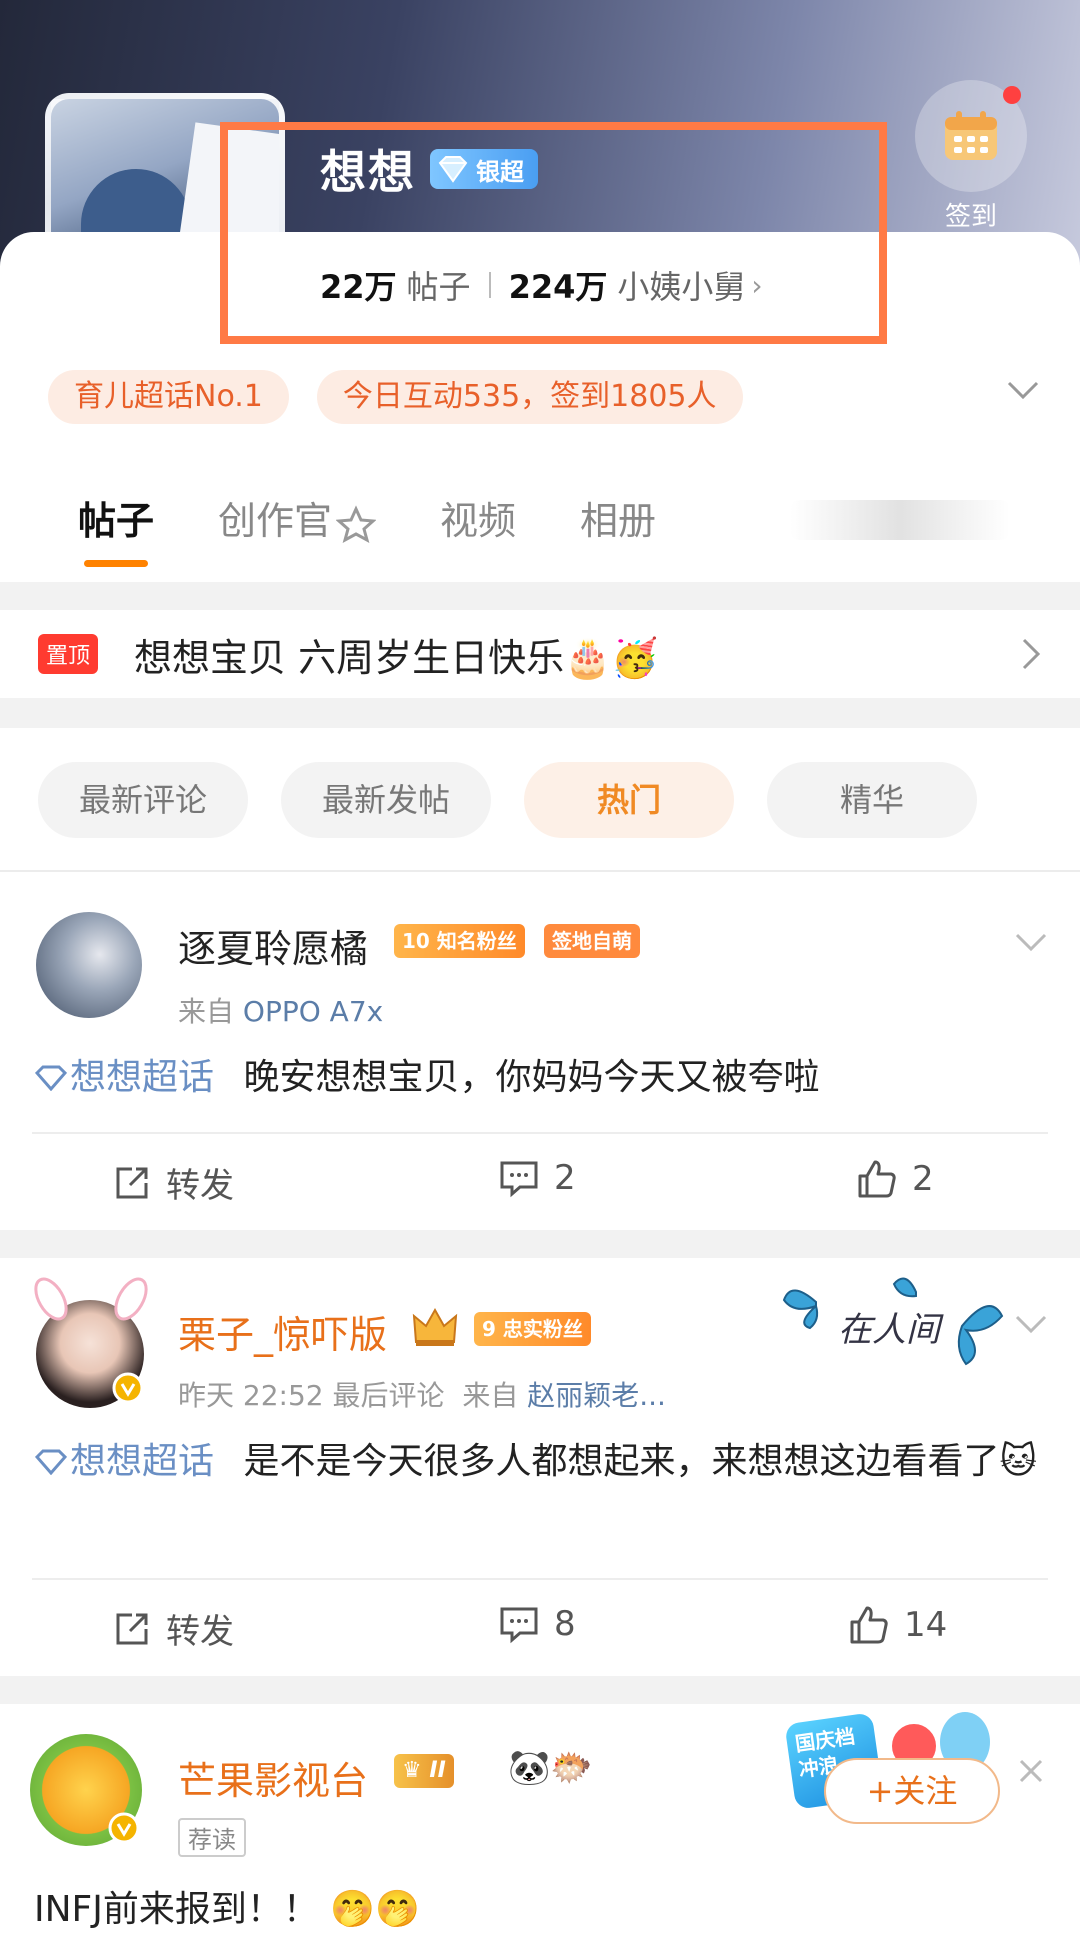 The width and height of the screenshot is (1080, 1955). What do you see at coordinates (416, 941) in the screenshot?
I see `fan-level: 10` at bounding box center [416, 941].